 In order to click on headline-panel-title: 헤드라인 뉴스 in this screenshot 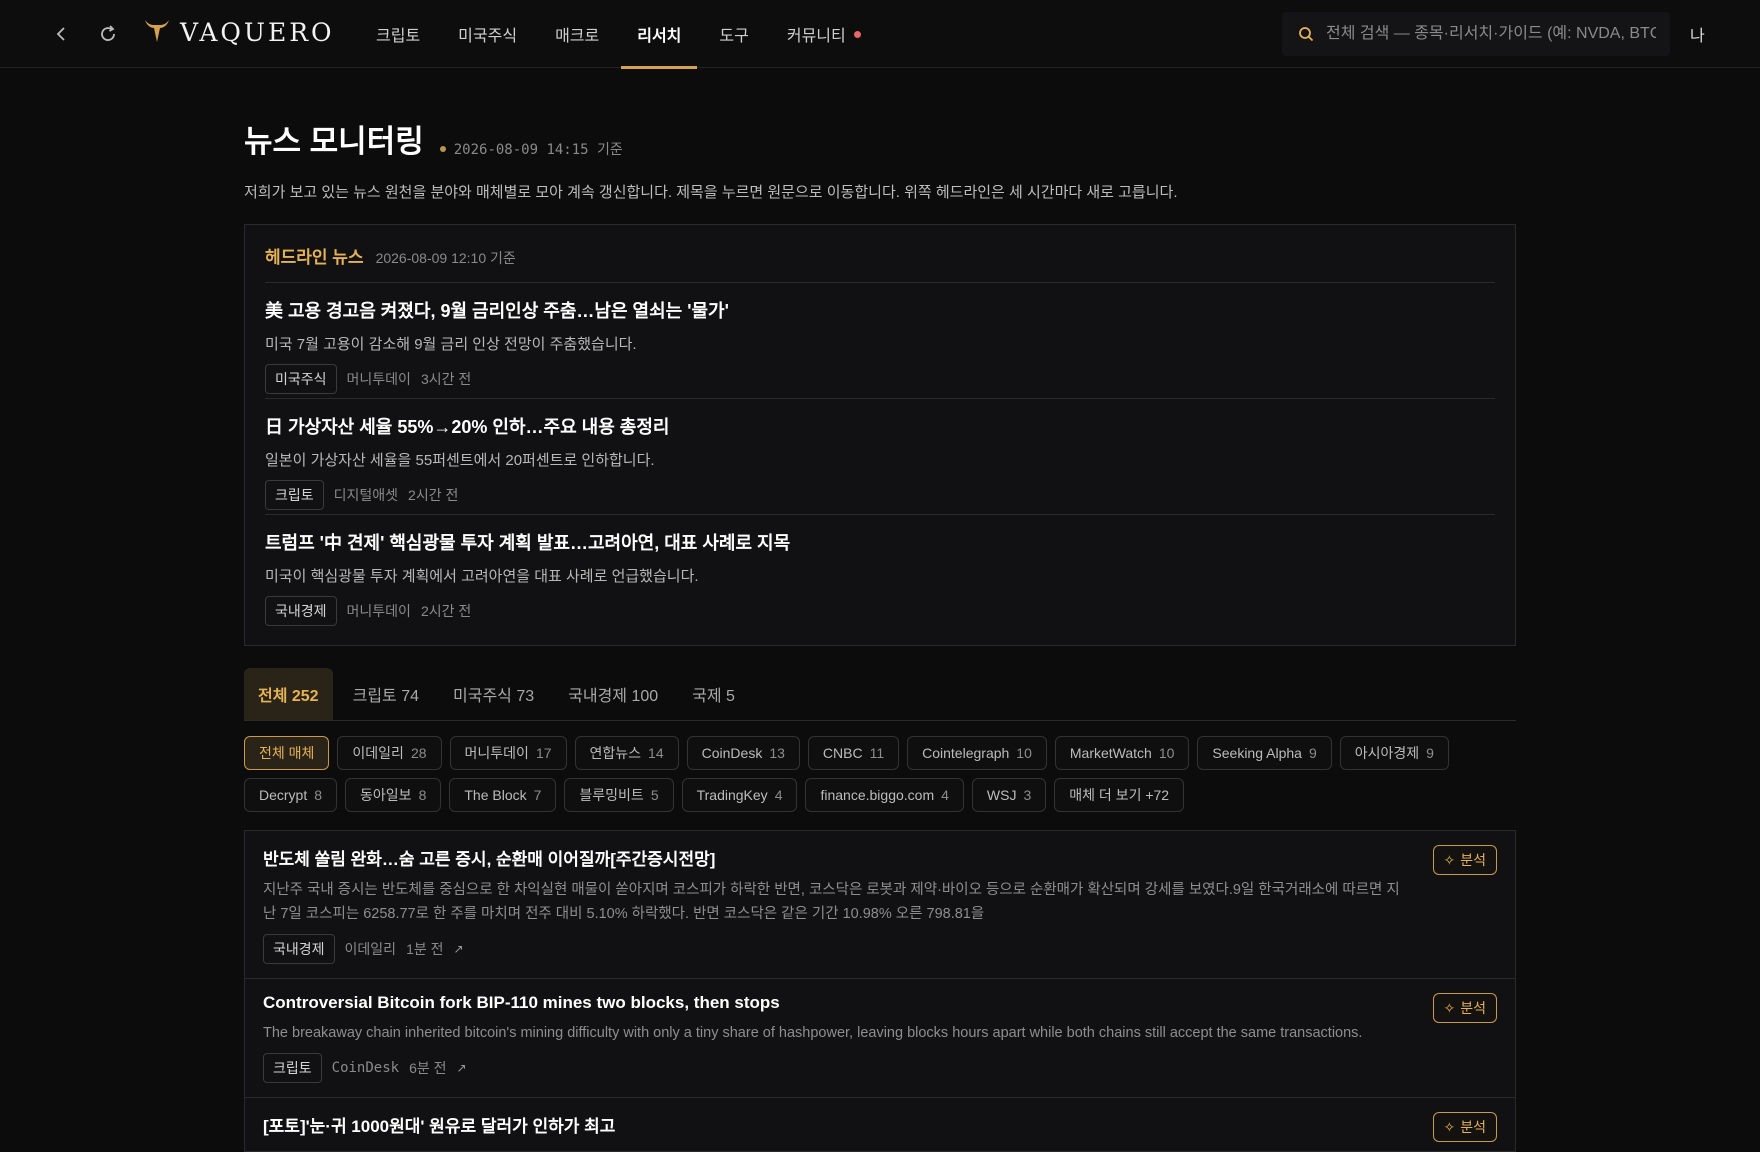, I will do `click(314, 257)`.